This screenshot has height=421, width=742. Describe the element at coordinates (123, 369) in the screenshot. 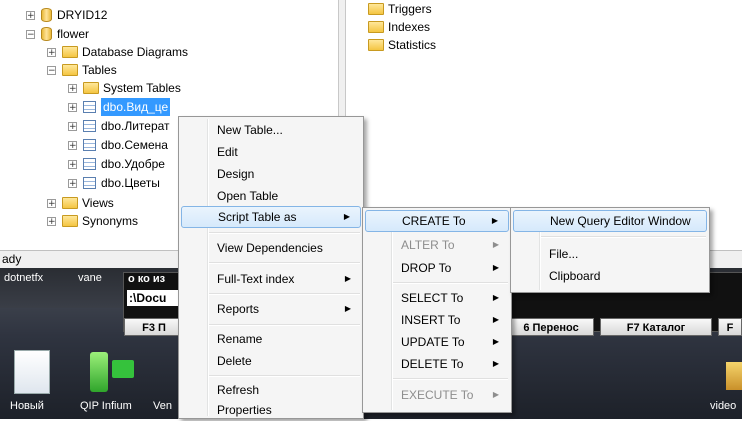

I see `qip-logo-icon` at that location.